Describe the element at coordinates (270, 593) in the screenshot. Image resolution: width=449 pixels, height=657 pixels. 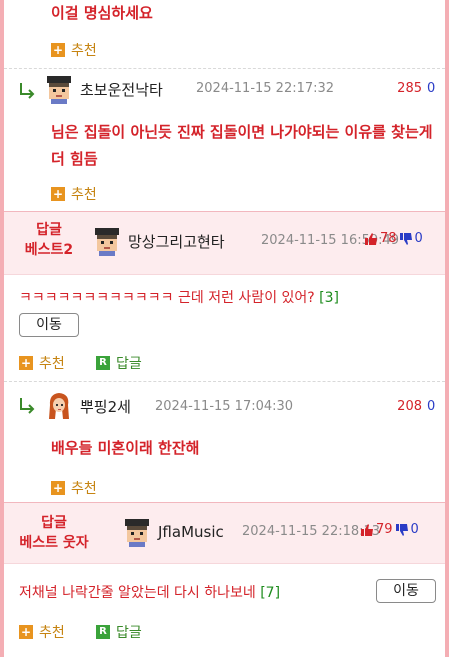
I see `reply-count: [7]` at that location.